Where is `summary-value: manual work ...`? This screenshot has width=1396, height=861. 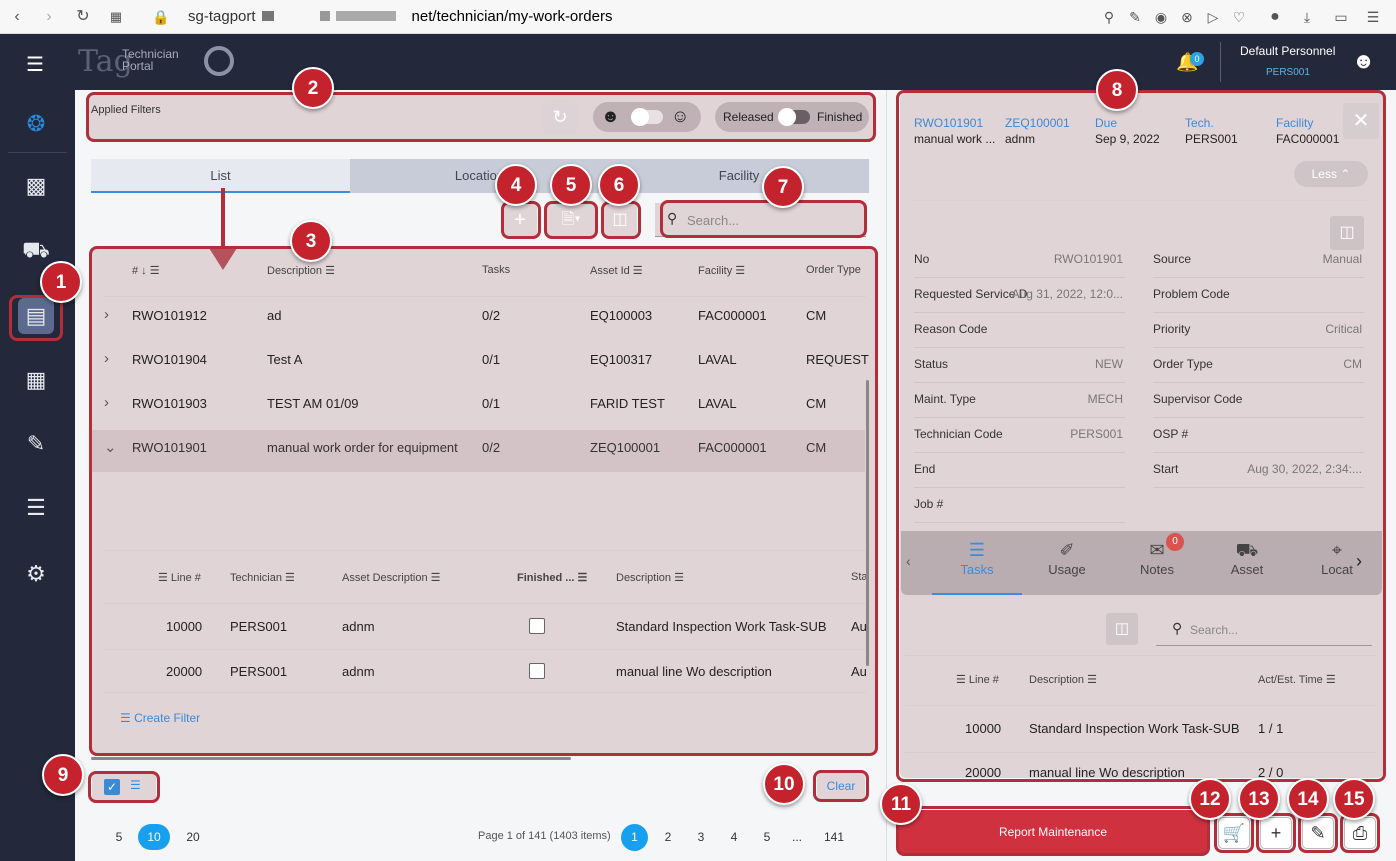 summary-value: manual work ... is located at coordinates (955, 139).